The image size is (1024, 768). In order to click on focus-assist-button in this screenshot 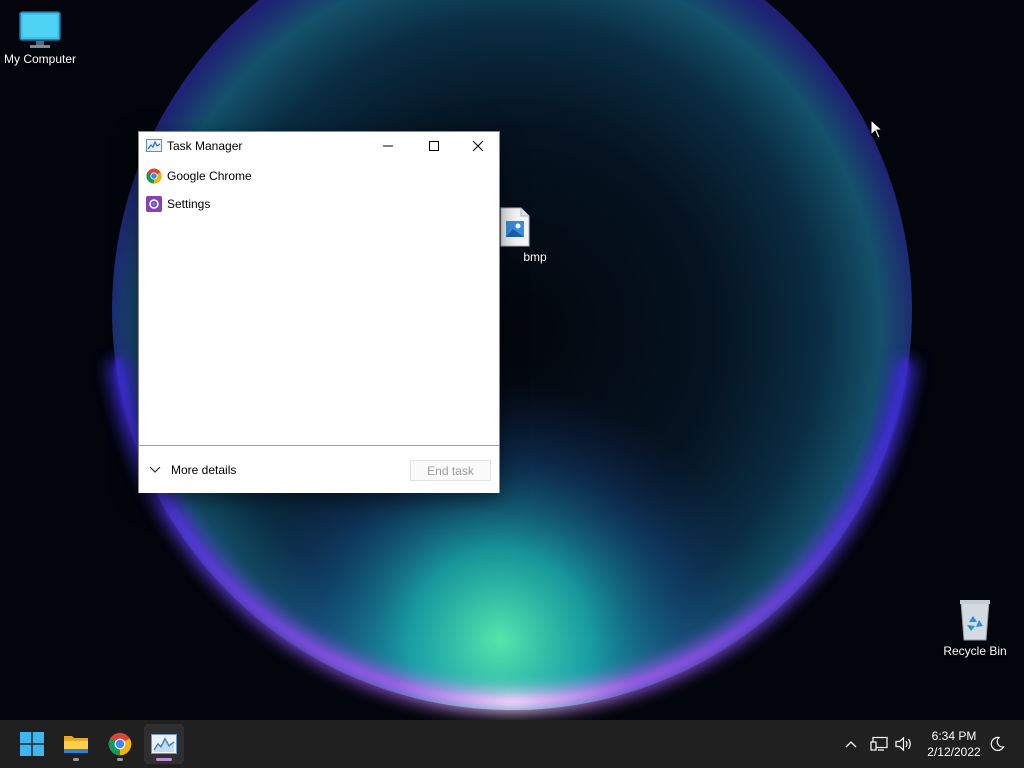, I will do `click(997, 744)`.